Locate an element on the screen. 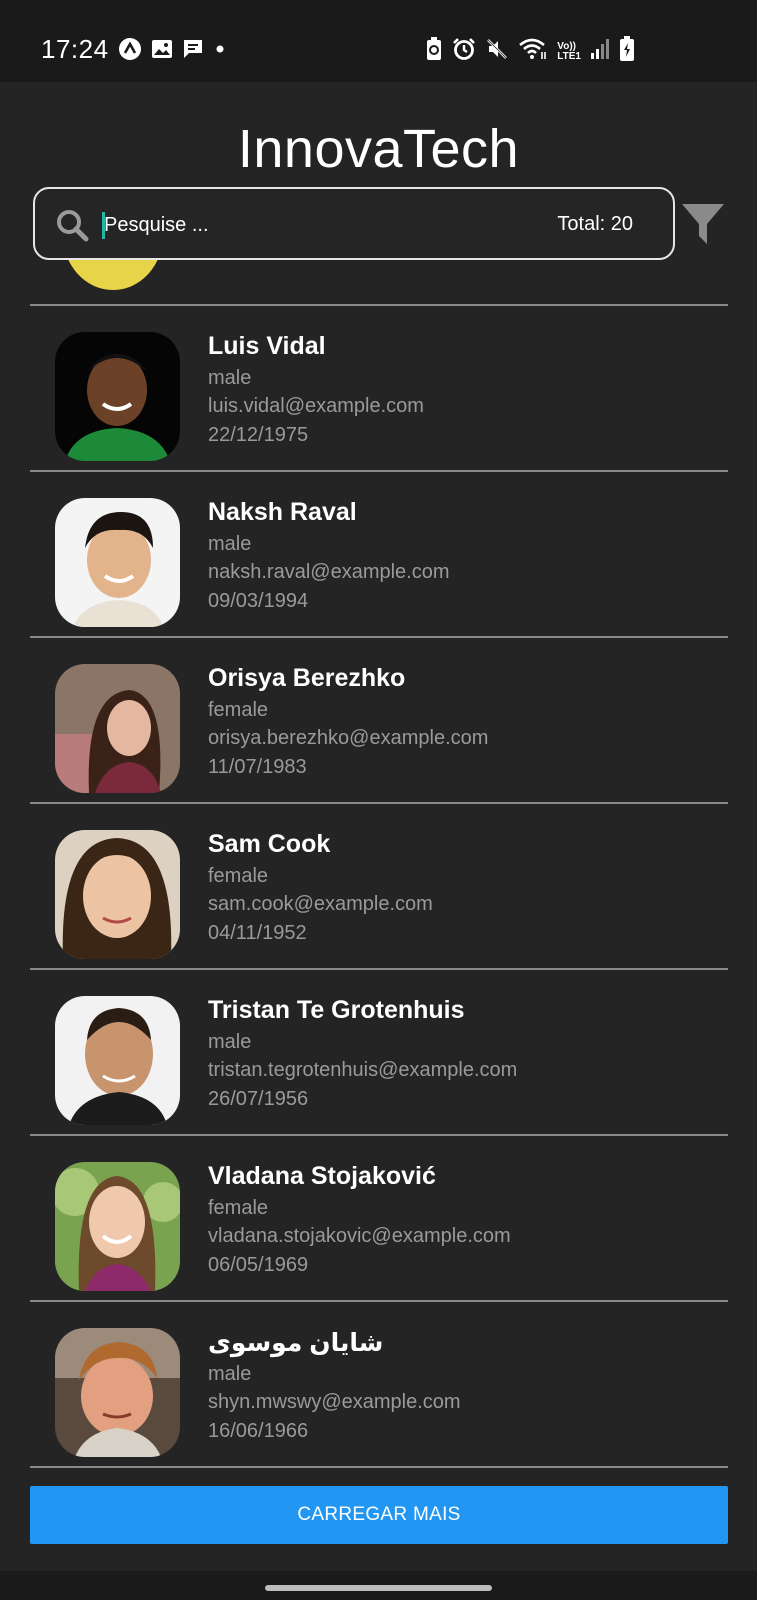 The image size is (757, 1600). filter-button is located at coordinates (703, 225).